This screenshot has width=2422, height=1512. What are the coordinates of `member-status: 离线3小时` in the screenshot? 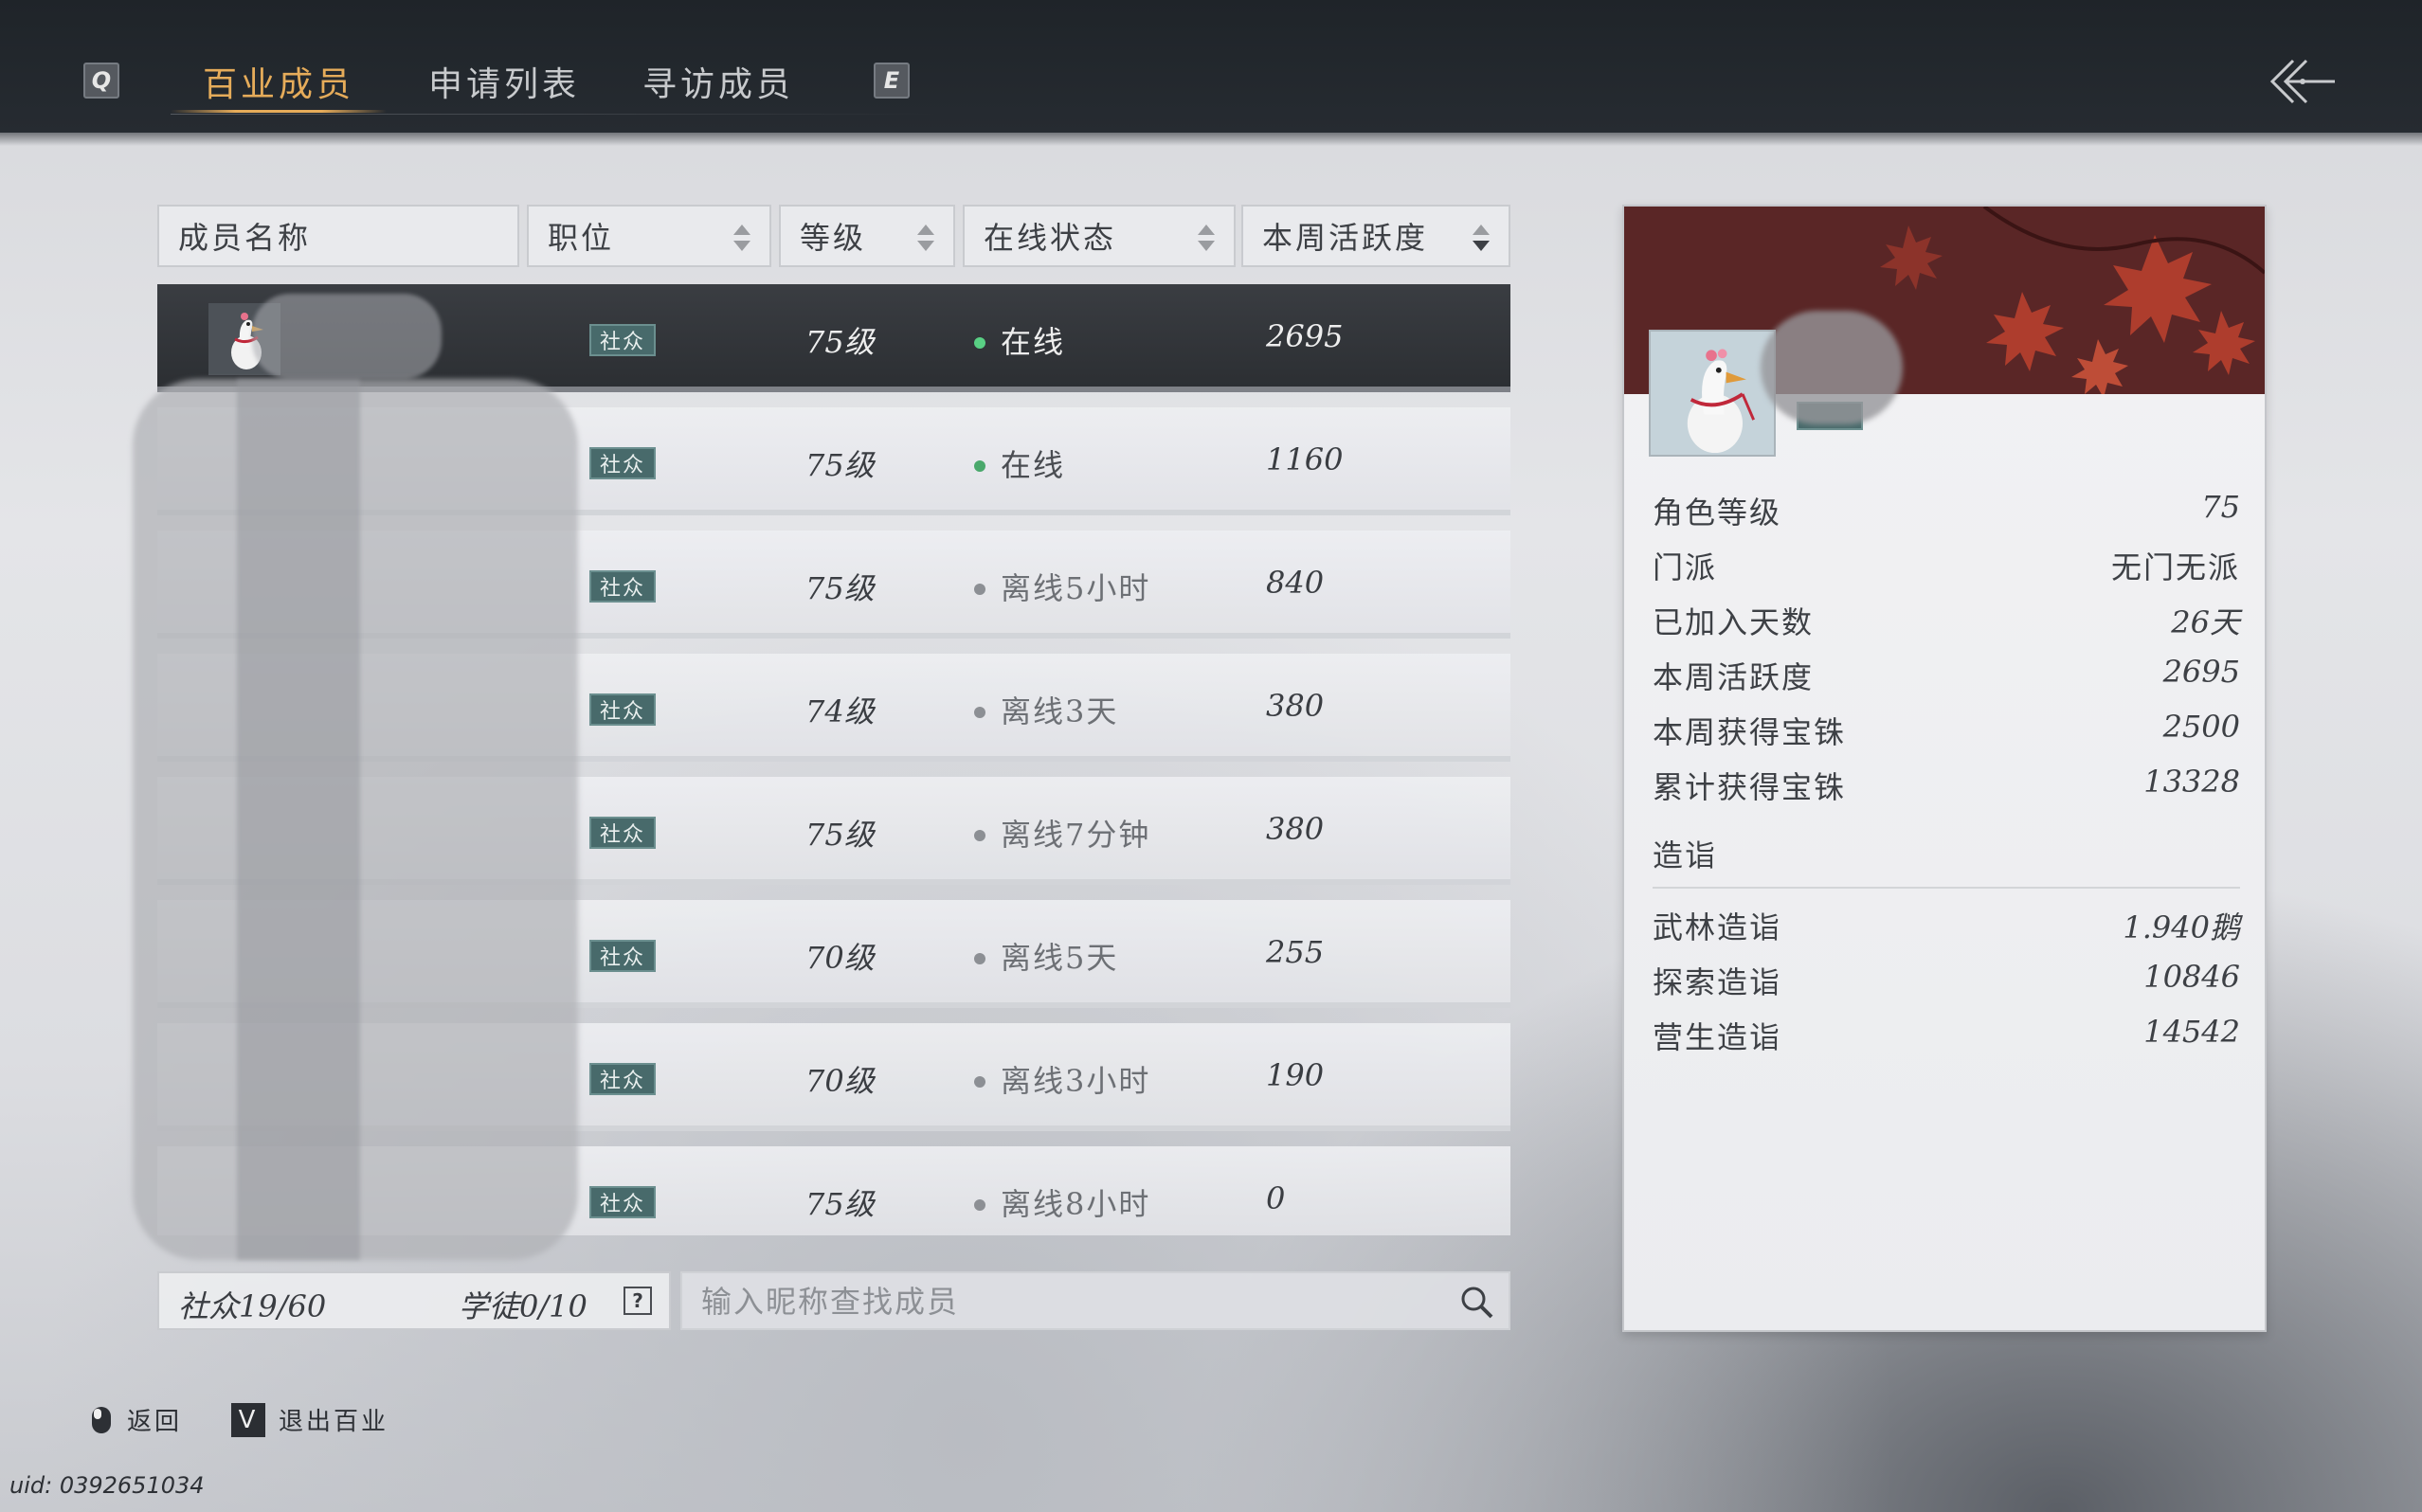 It's located at (1076, 1081).